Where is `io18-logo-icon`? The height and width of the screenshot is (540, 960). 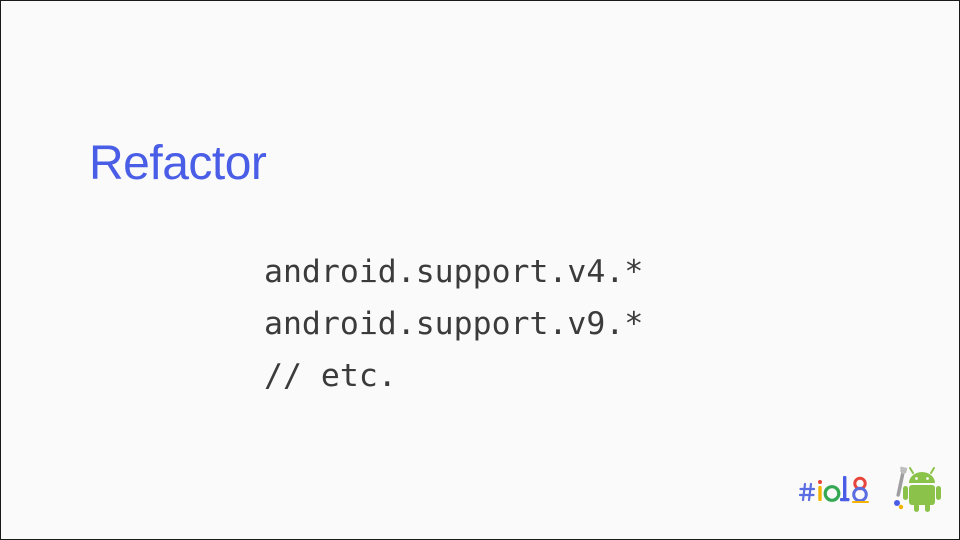 io18-logo-icon is located at coordinates (834, 489).